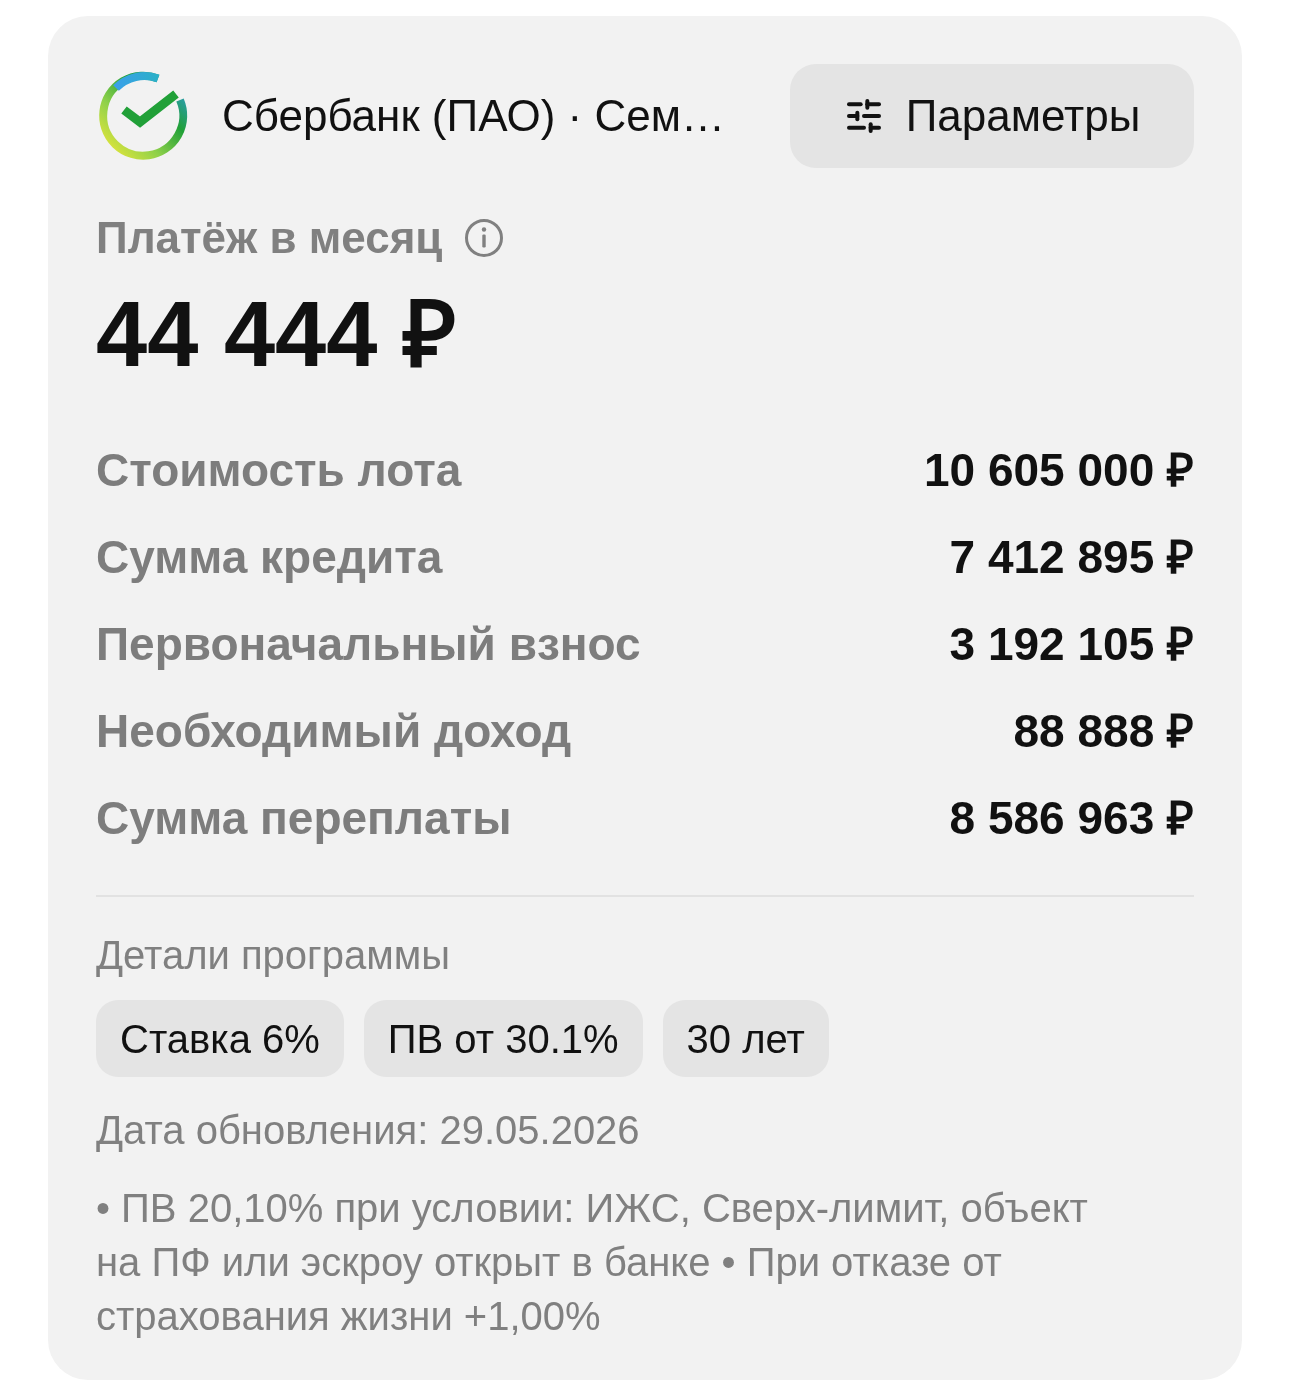 This screenshot has width=1290, height=1382. What do you see at coordinates (1059, 469) in the screenshot?
I see `row-value: 10 605 000 ₽` at bounding box center [1059, 469].